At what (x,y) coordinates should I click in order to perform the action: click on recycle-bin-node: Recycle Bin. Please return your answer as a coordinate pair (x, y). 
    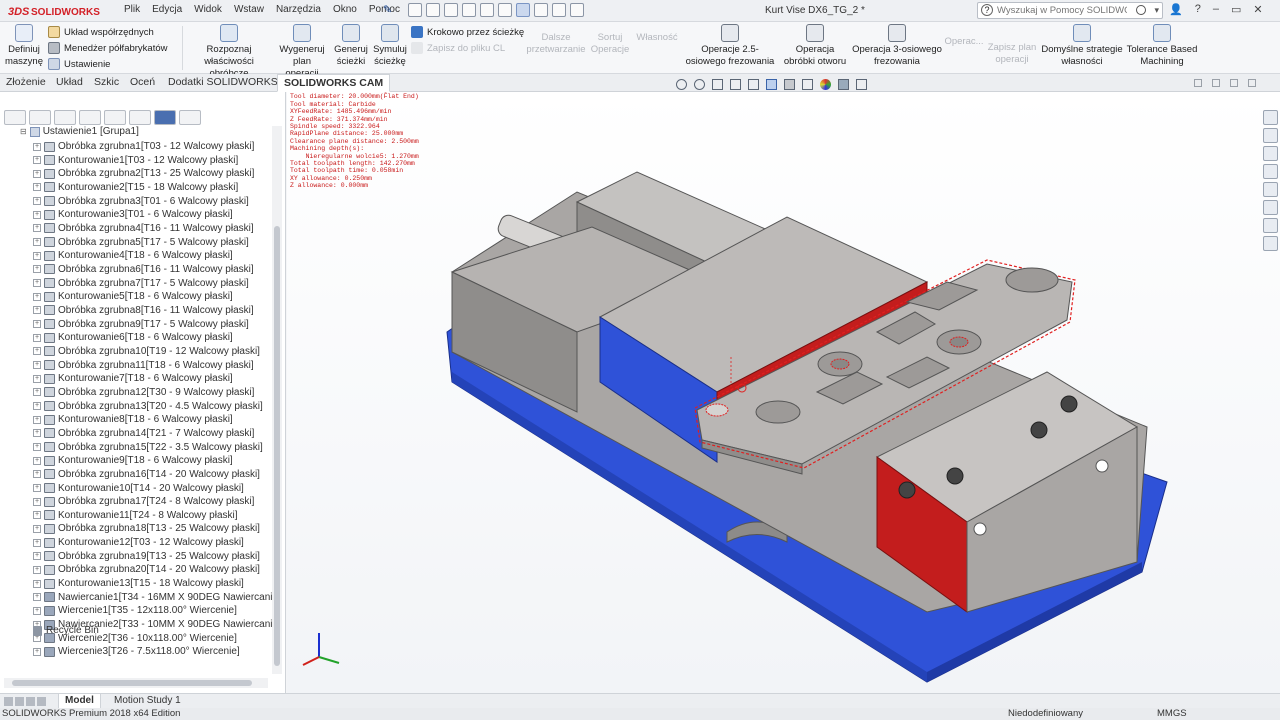
    Looking at the image, I should click on (66, 630).